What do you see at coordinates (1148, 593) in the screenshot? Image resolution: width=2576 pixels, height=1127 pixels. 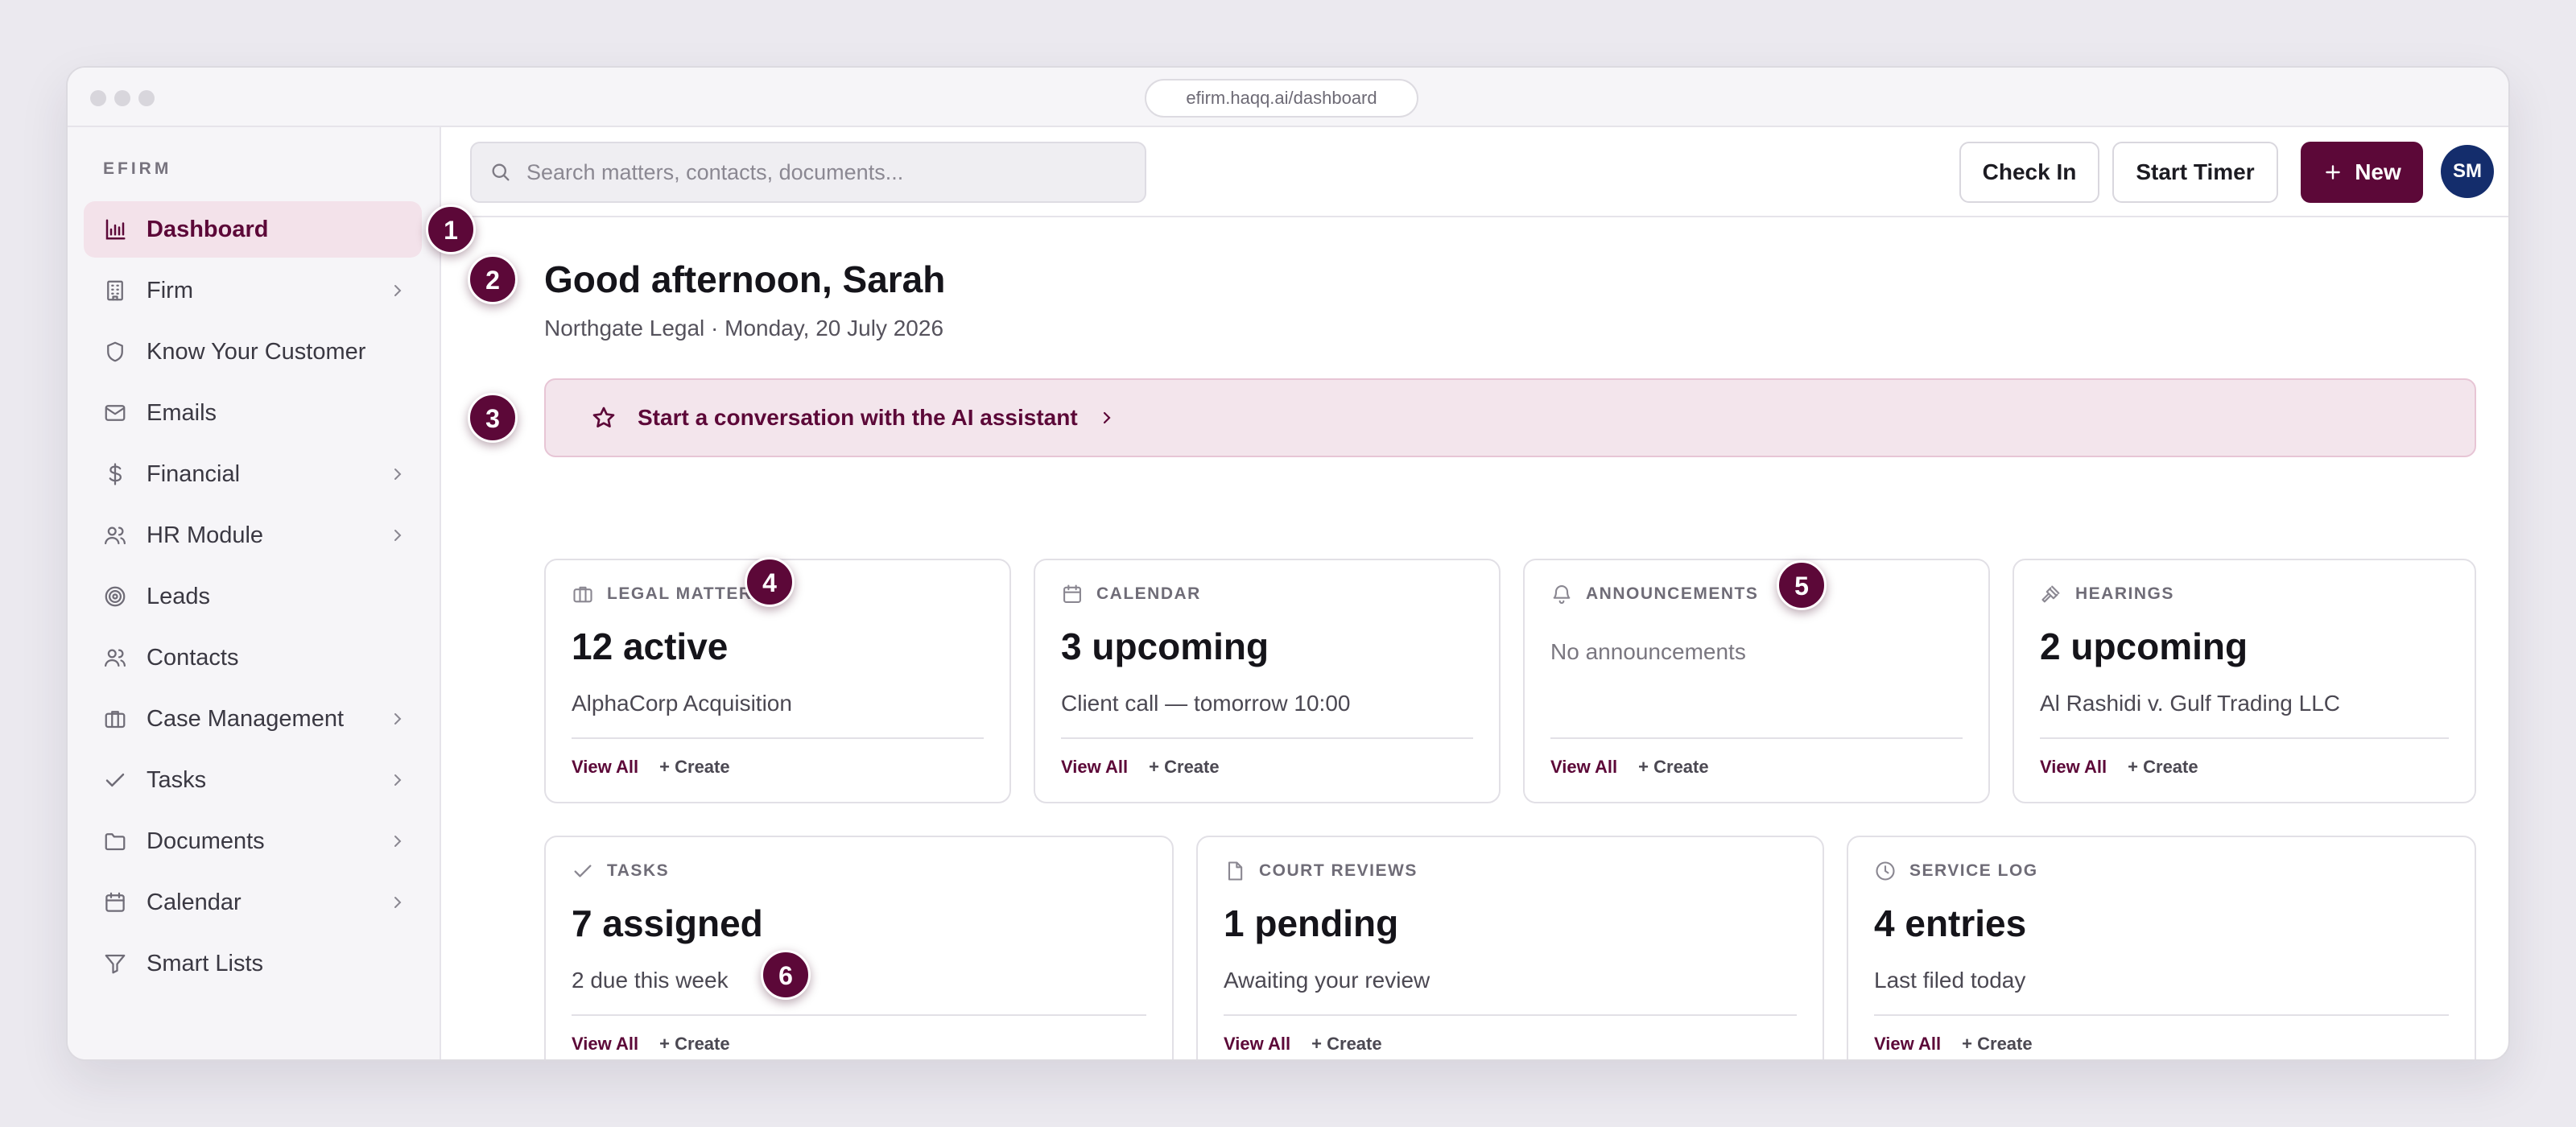 I see `card-title: CALENDAR` at bounding box center [1148, 593].